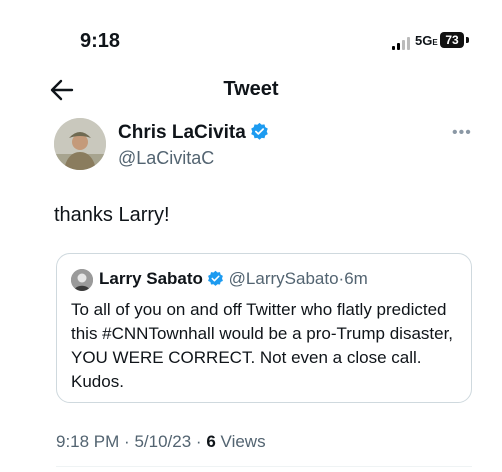  I want to click on page-title: Tweet, so click(251, 89).